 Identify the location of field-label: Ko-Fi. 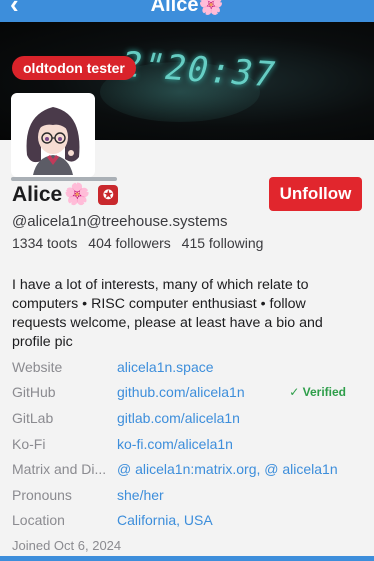
(29, 443).